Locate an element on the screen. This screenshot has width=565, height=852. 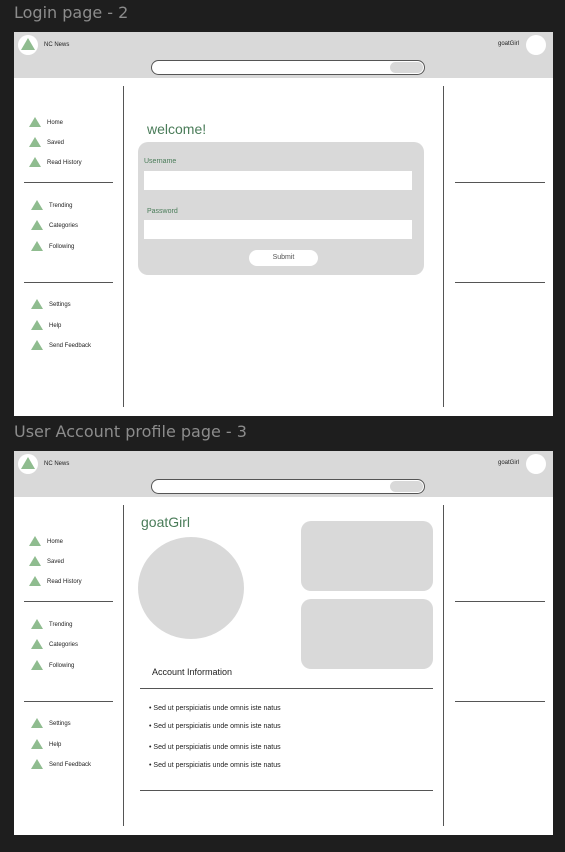
account-divider-bottom is located at coordinates (286, 790).